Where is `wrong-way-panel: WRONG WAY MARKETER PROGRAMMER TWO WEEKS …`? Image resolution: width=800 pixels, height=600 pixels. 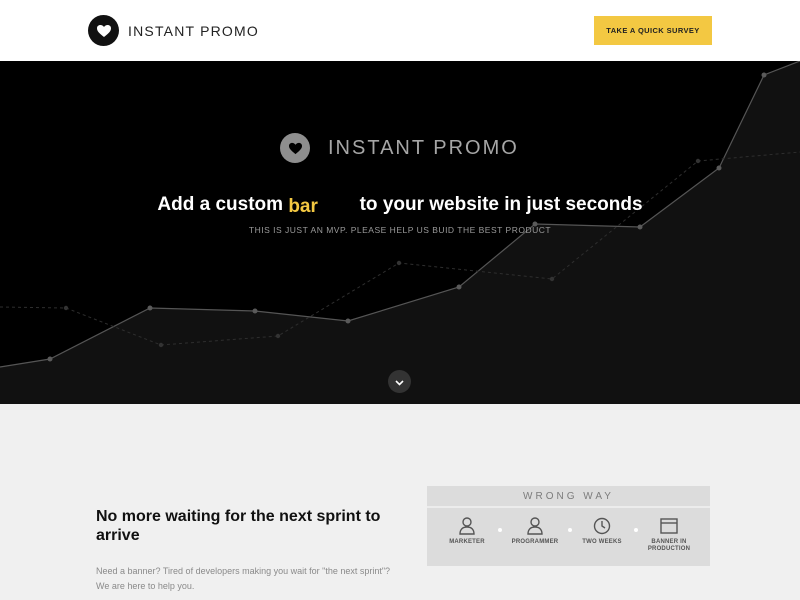
wrong-way-panel: WRONG WAY MARKETER PROGRAMMER TWO WEEKS … is located at coordinates (568, 526).